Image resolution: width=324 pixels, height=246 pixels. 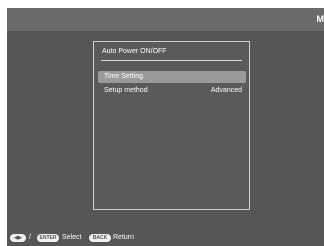 I want to click on menu-item-label: Setup method, so click(x=126, y=90).